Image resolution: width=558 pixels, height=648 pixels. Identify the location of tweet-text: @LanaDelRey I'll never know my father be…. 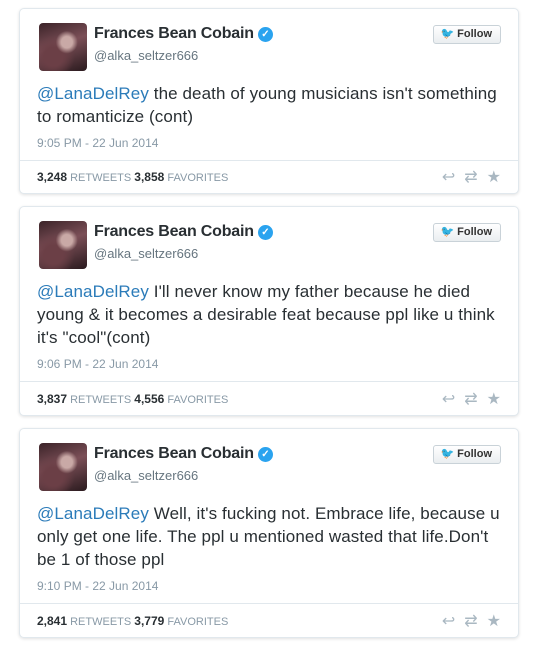
(272, 314).